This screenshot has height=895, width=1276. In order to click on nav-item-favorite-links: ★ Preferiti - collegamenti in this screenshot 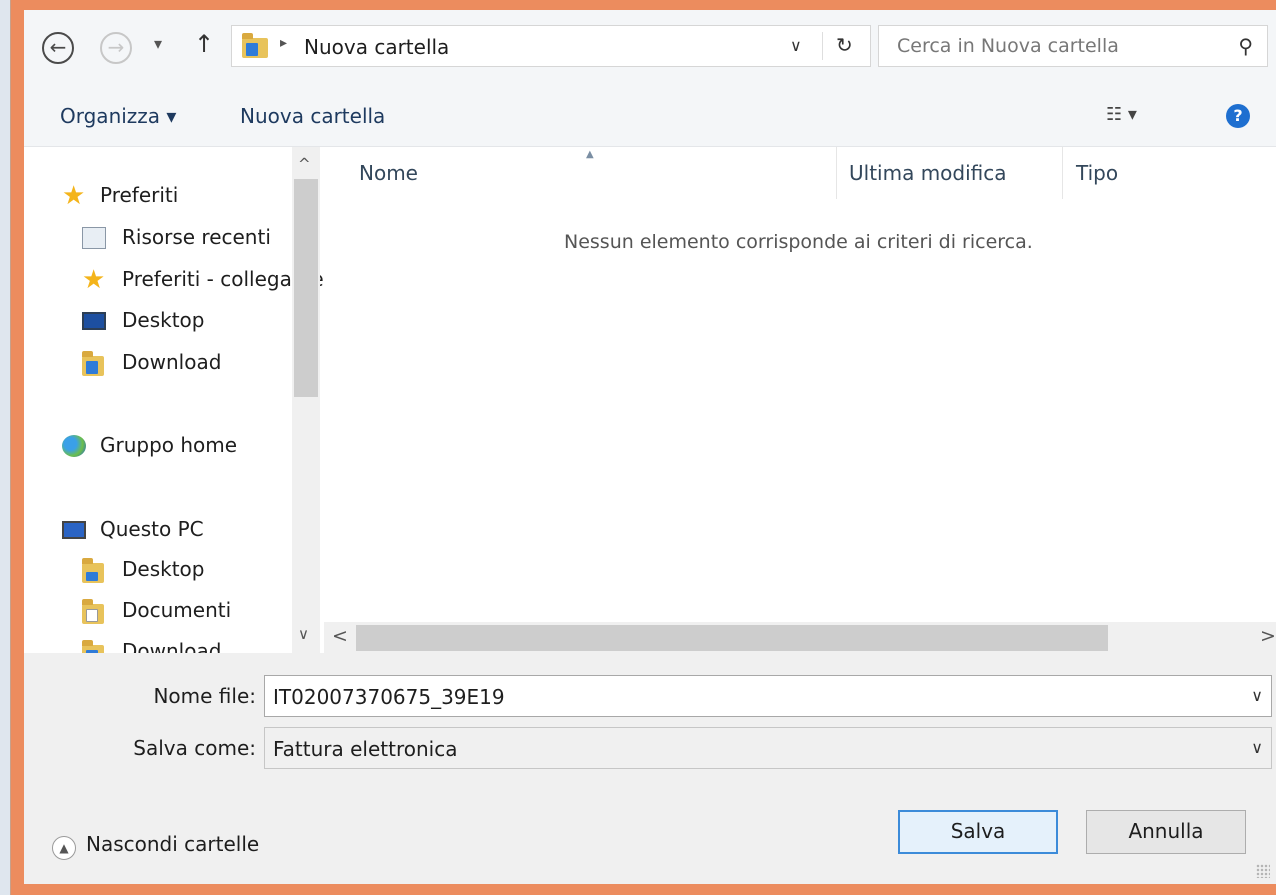, I will do `click(174, 280)`.